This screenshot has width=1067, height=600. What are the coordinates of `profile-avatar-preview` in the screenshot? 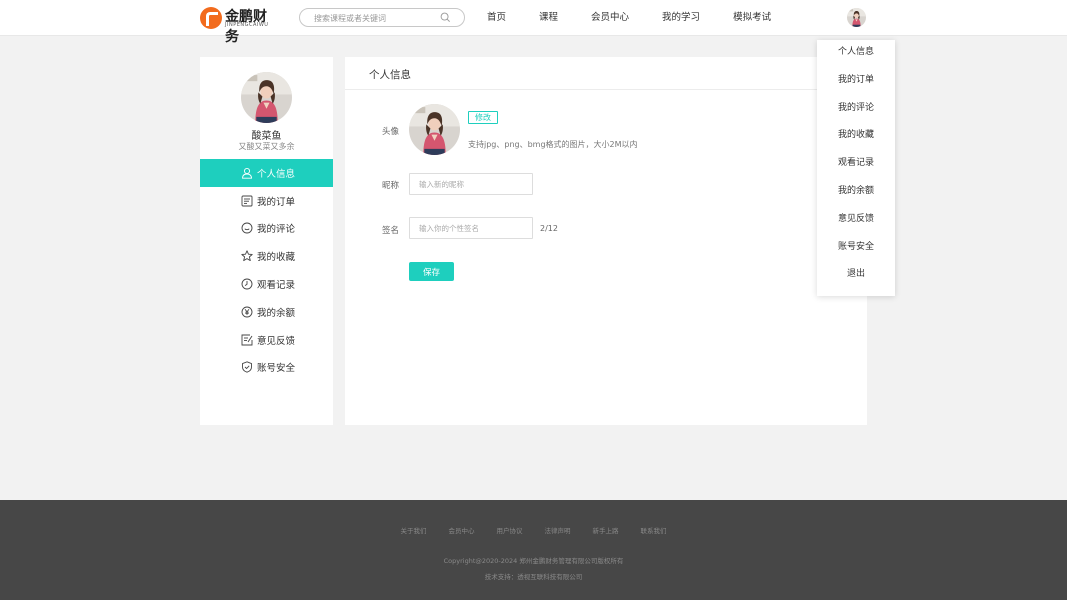 It's located at (434, 129).